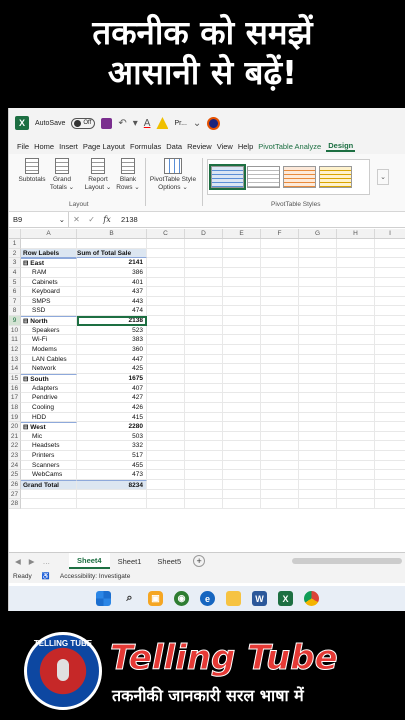 The height and width of the screenshot is (720, 405). I want to click on cell-row-label: Printers, so click(49, 456).